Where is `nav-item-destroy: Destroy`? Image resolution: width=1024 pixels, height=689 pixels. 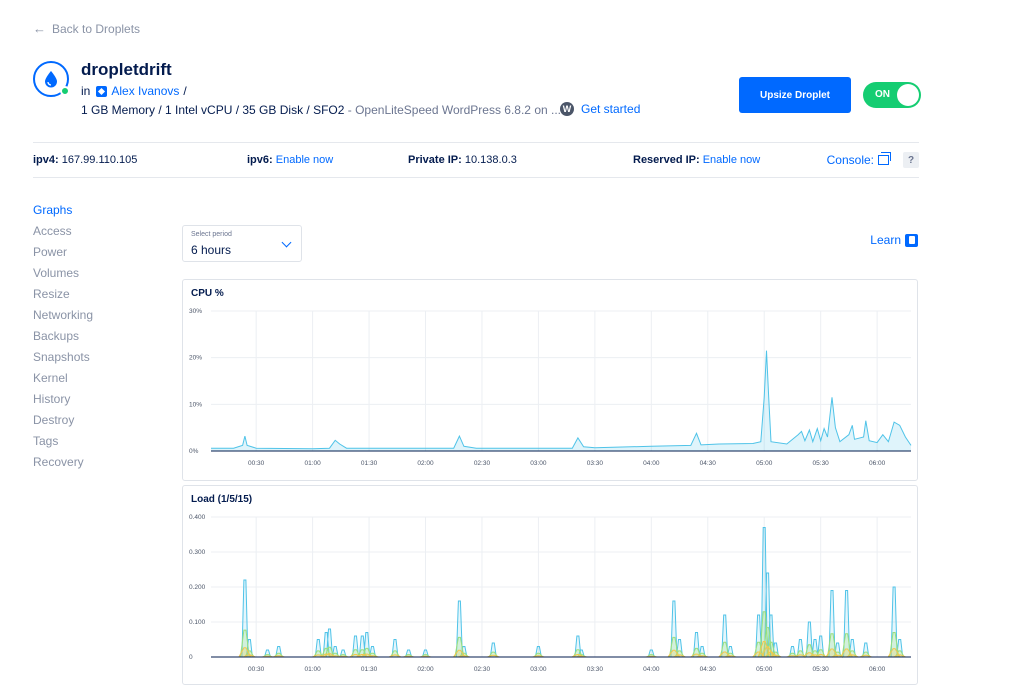
nav-item-destroy: Destroy is located at coordinates (63, 423).